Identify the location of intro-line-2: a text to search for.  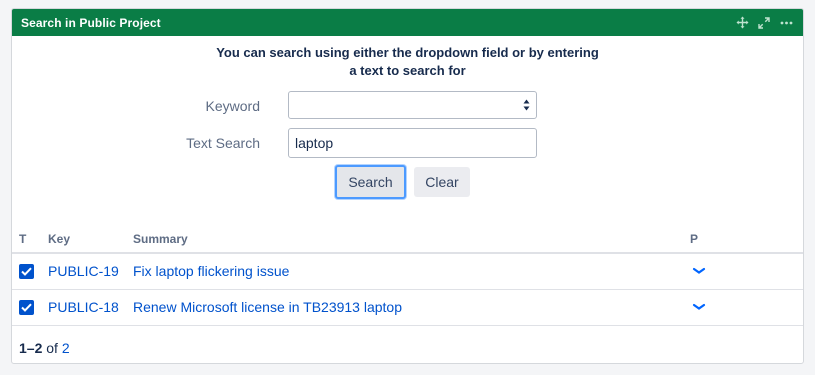
(407, 70).